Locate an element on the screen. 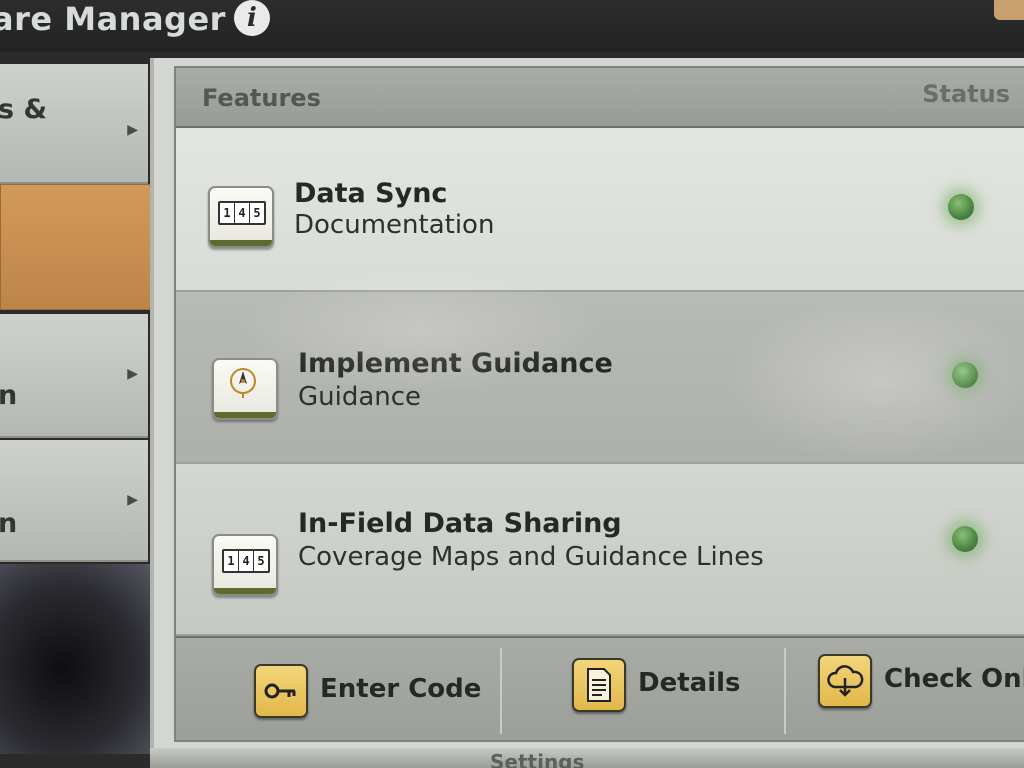 The height and width of the screenshot is (768, 1024). cloud-download-icon is located at coordinates (845, 681).